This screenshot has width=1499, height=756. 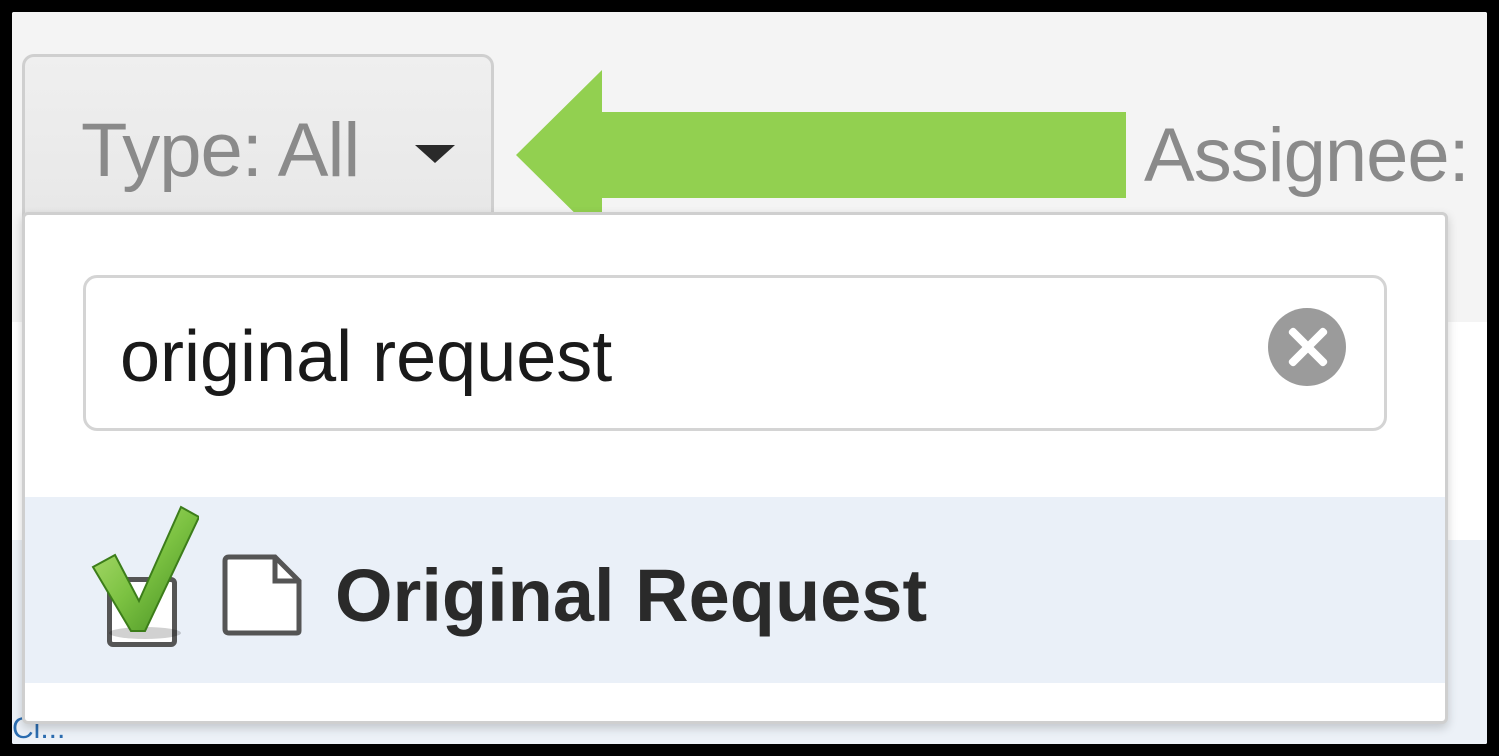 What do you see at coordinates (435, 154) in the screenshot?
I see `chevron-down-icon` at bounding box center [435, 154].